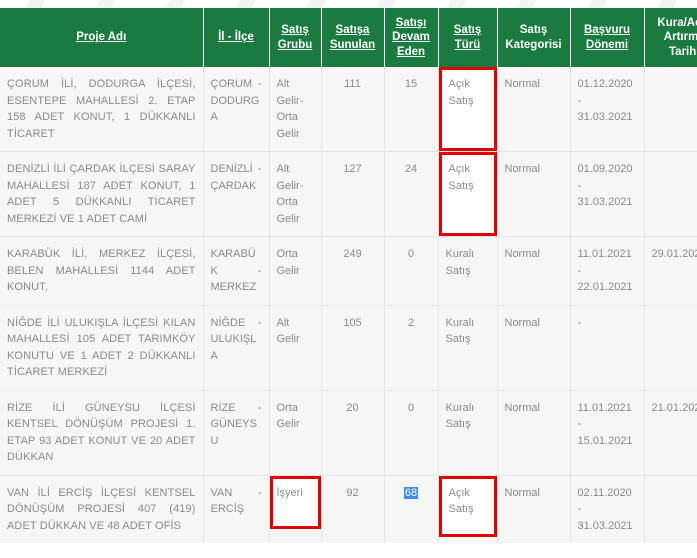  I want to click on column-header-il-ilce-label: İl - İlçe, so click(236, 37).